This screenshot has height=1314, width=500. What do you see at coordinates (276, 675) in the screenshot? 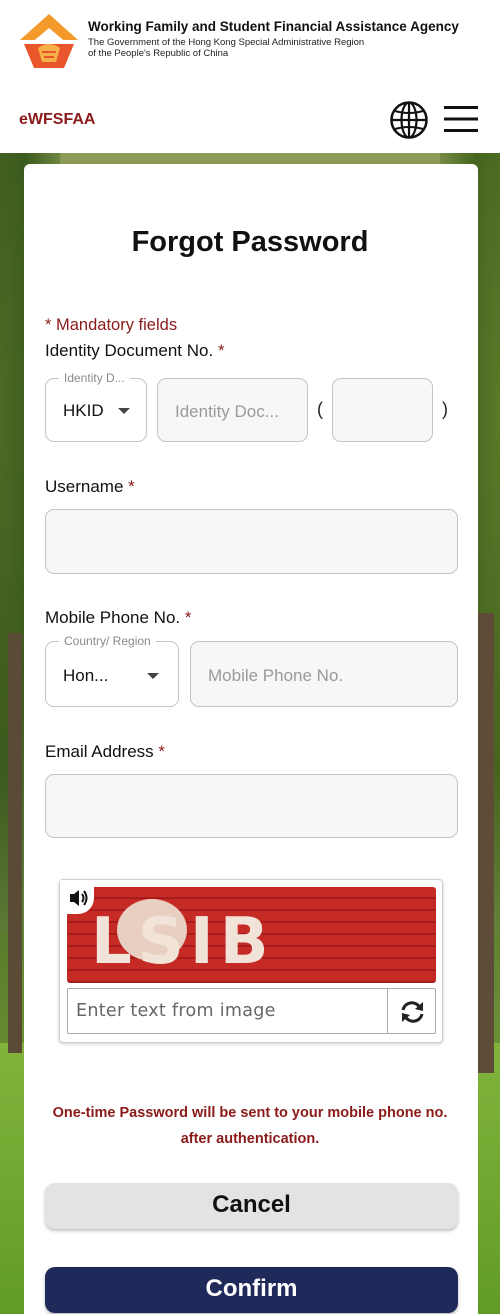
I see `mobile-number-placeholder: Mobile Phone No.` at bounding box center [276, 675].